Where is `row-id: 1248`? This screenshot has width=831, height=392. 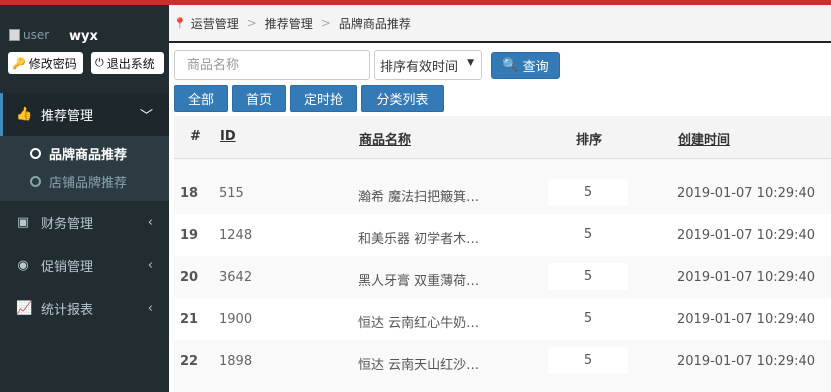
row-id: 1248 is located at coordinates (236, 235).